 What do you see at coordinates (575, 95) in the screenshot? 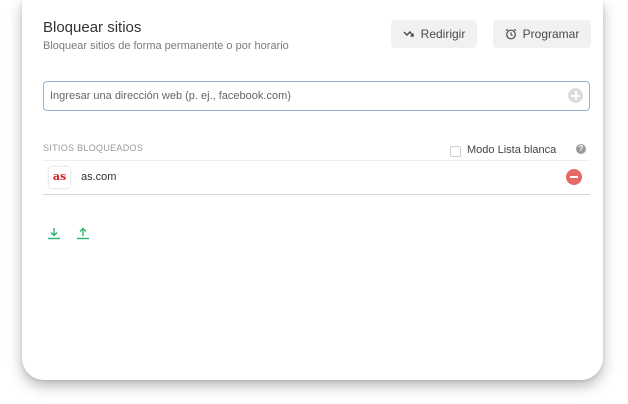
I see `plus-circle-icon` at bounding box center [575, 95].